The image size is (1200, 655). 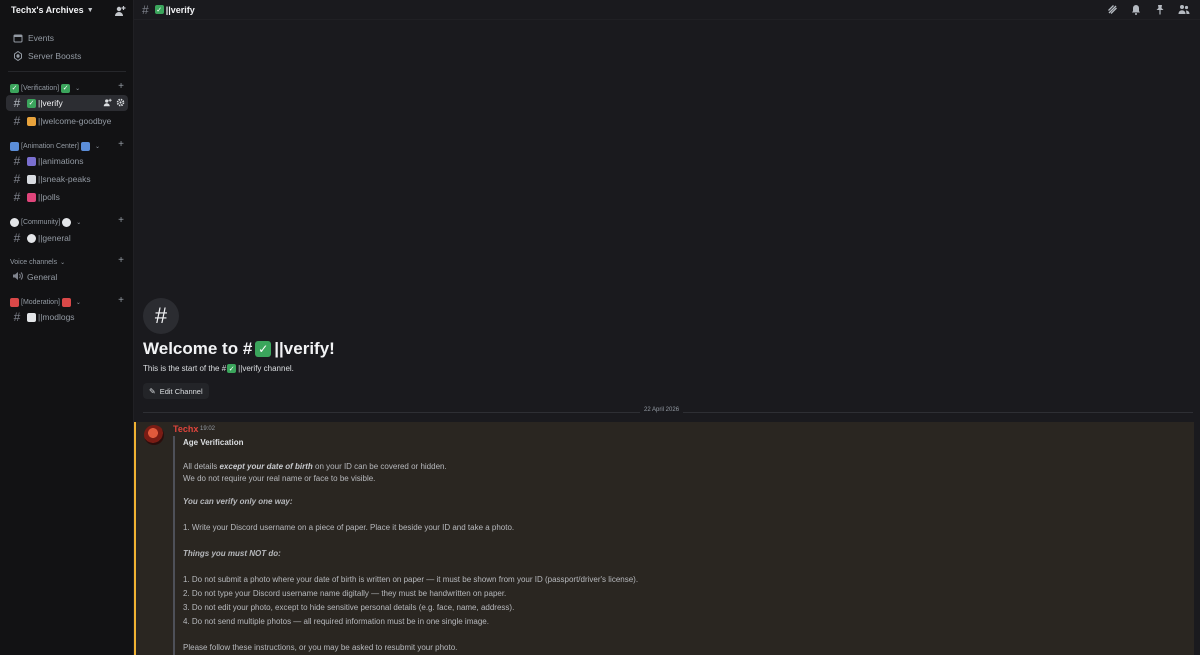 What do you see at coordinates (67, 38) in the screenshot?
I see `sidebar-item-events: Events` at bounding box center [67, 38].